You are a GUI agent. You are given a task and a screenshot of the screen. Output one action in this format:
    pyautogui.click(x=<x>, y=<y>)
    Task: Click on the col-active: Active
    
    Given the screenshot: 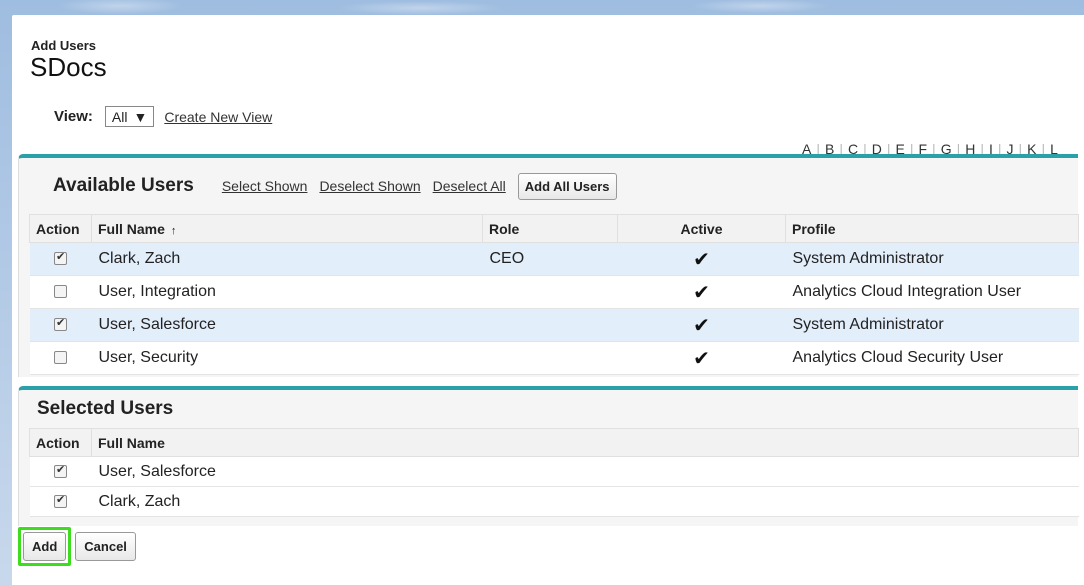 What is the action you would take?
    pyautogui.click(x=701, y=228)
    